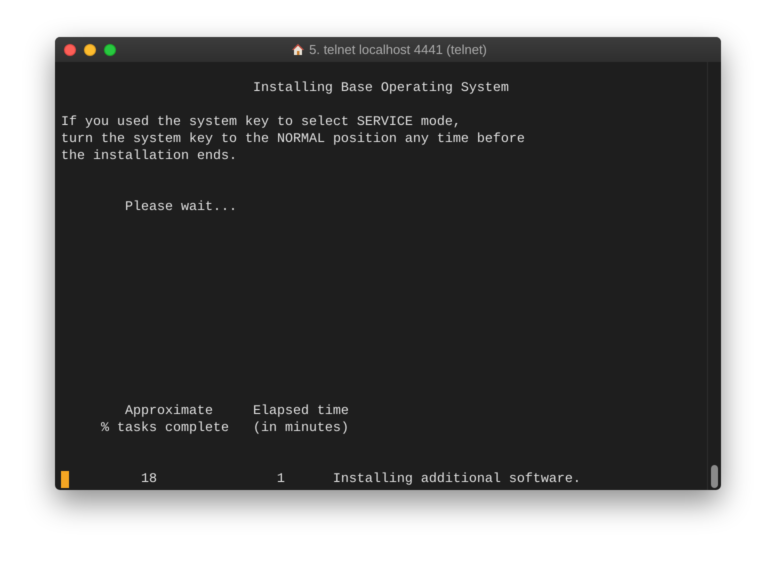 The width and height of the screenshot is (777, 564). I want to click on notice-line: If you used the system key to select SERVICE mode,, so click(261, 122).